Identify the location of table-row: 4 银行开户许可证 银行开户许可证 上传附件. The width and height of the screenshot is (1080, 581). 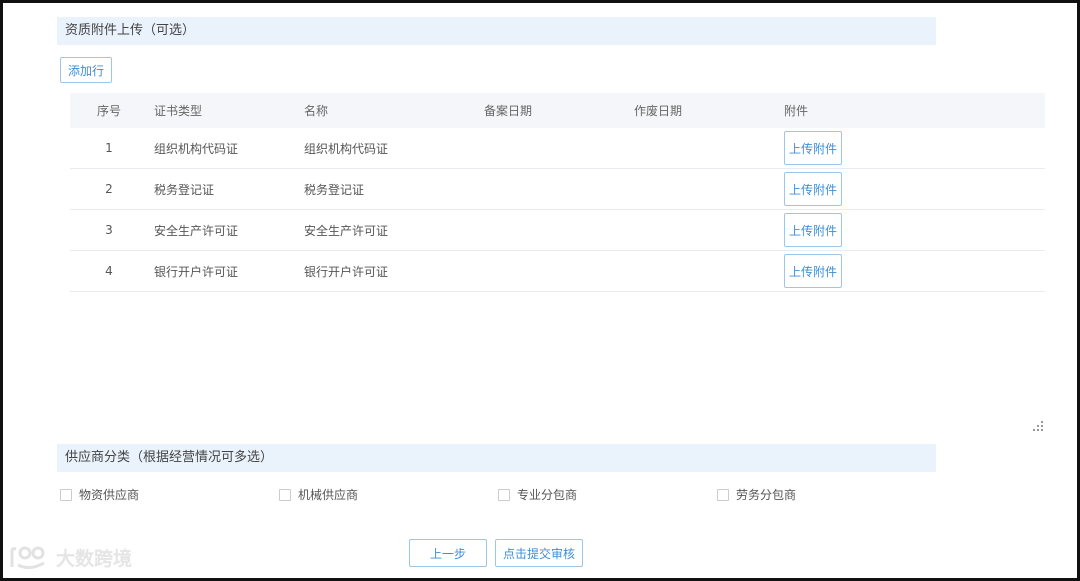
(557, 271).